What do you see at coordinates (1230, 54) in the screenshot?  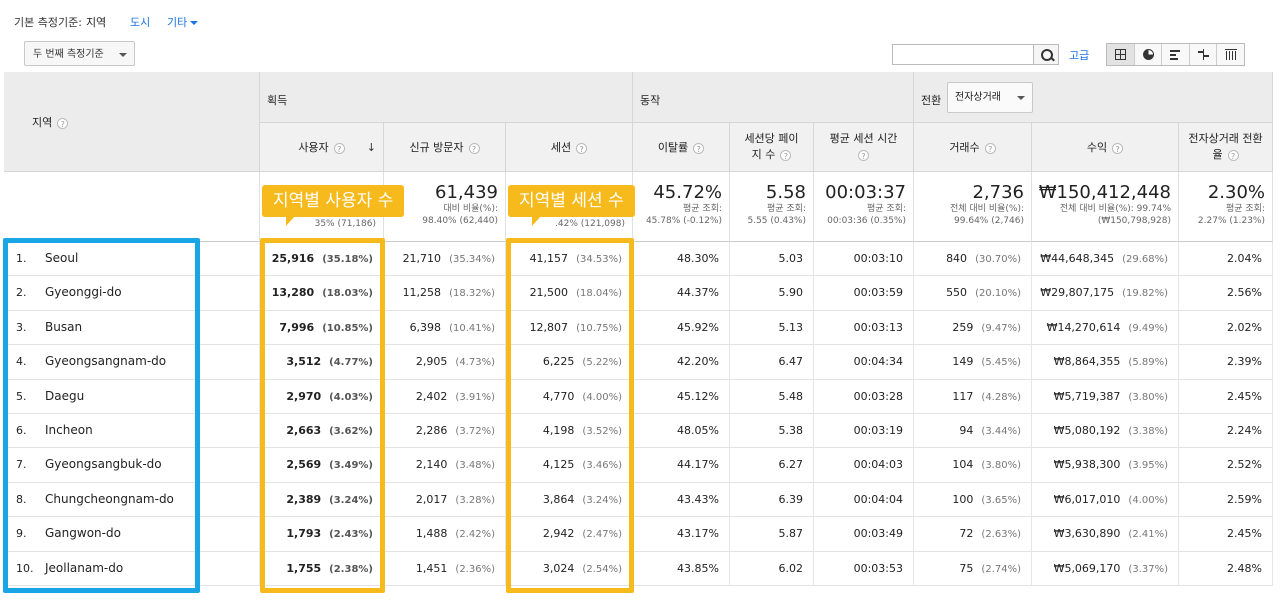 I see `pivot-view-button` at bounding box center [1230, 54].